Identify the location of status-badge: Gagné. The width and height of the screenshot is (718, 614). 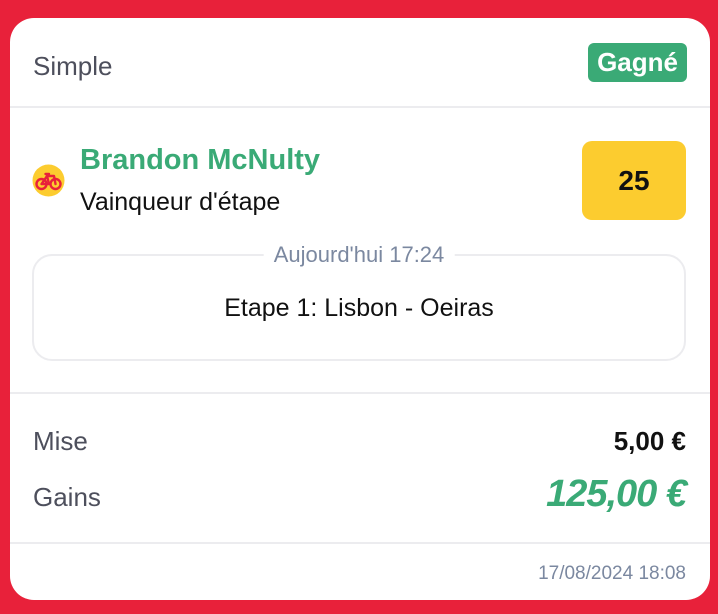
(637, 62).